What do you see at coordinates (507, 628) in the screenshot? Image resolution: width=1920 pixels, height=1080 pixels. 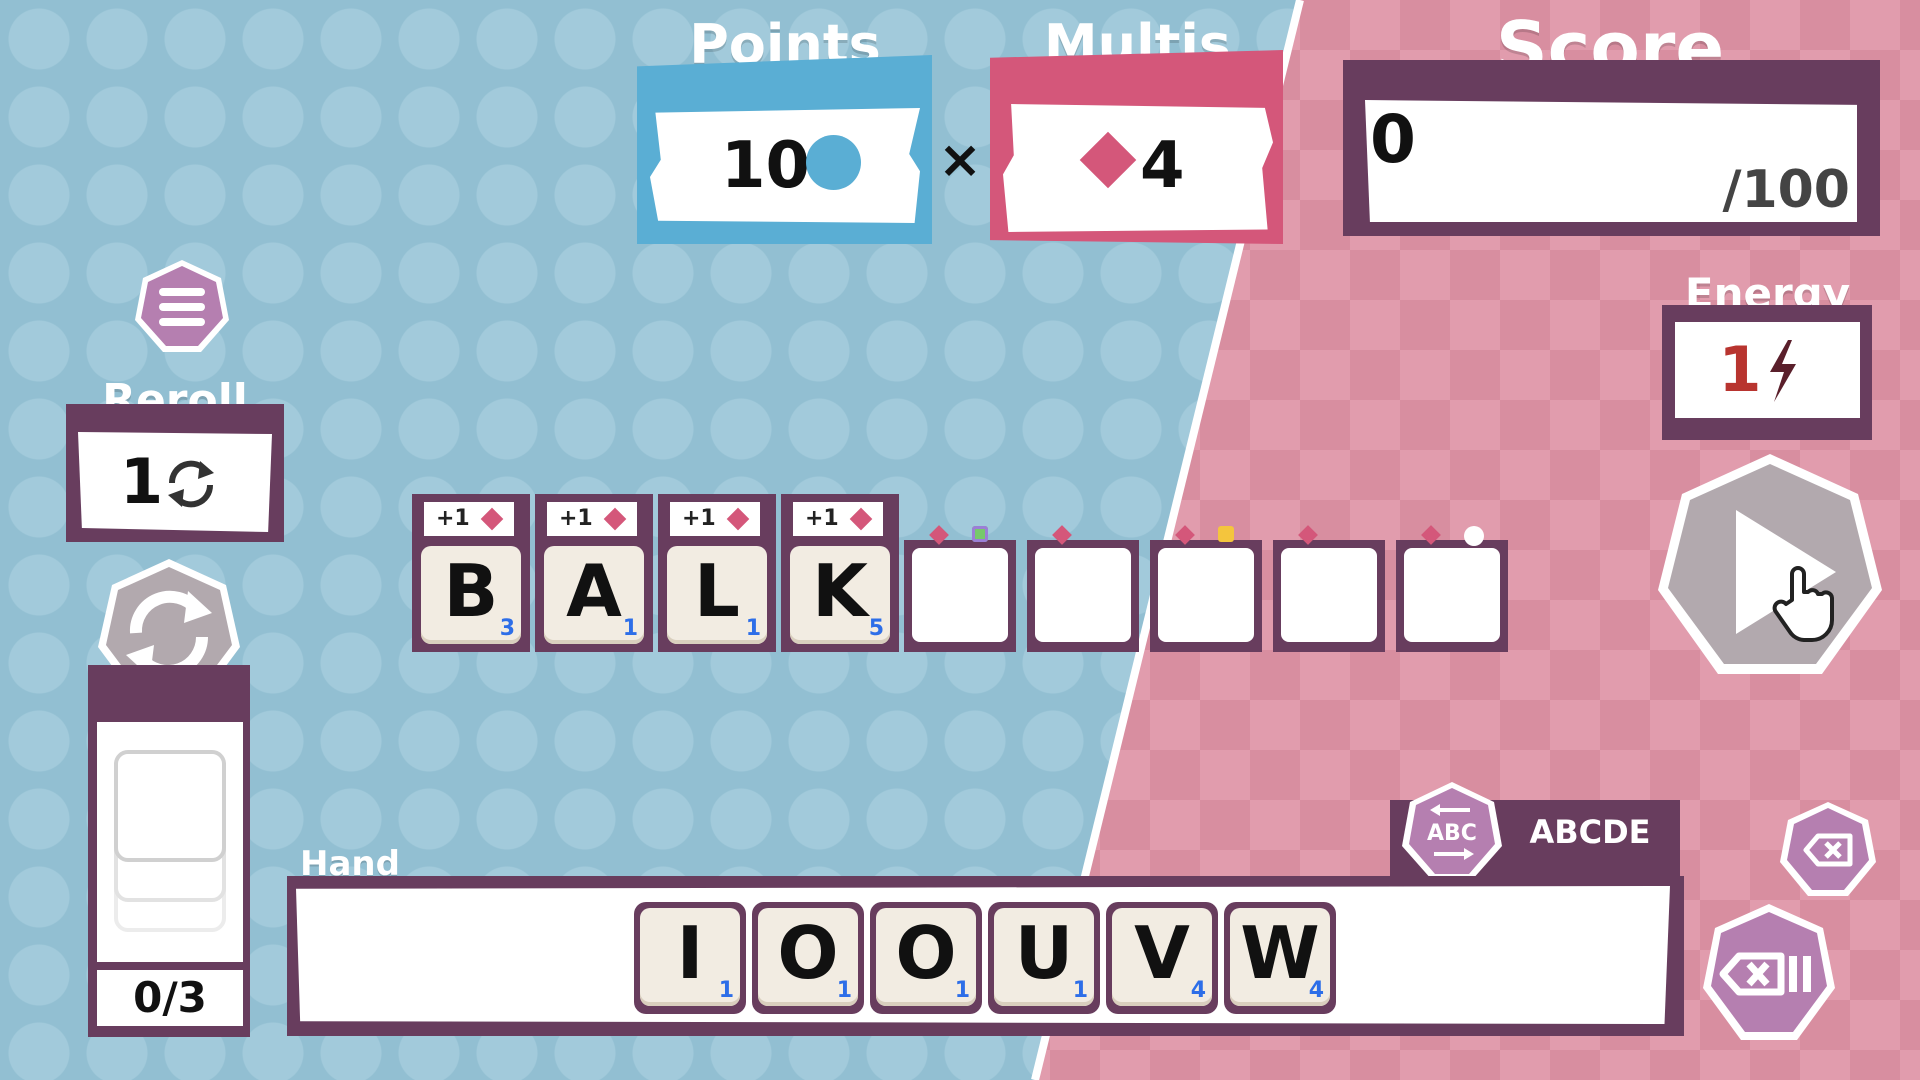 I see `tile-points: 3` at bounding box center [507, 628].